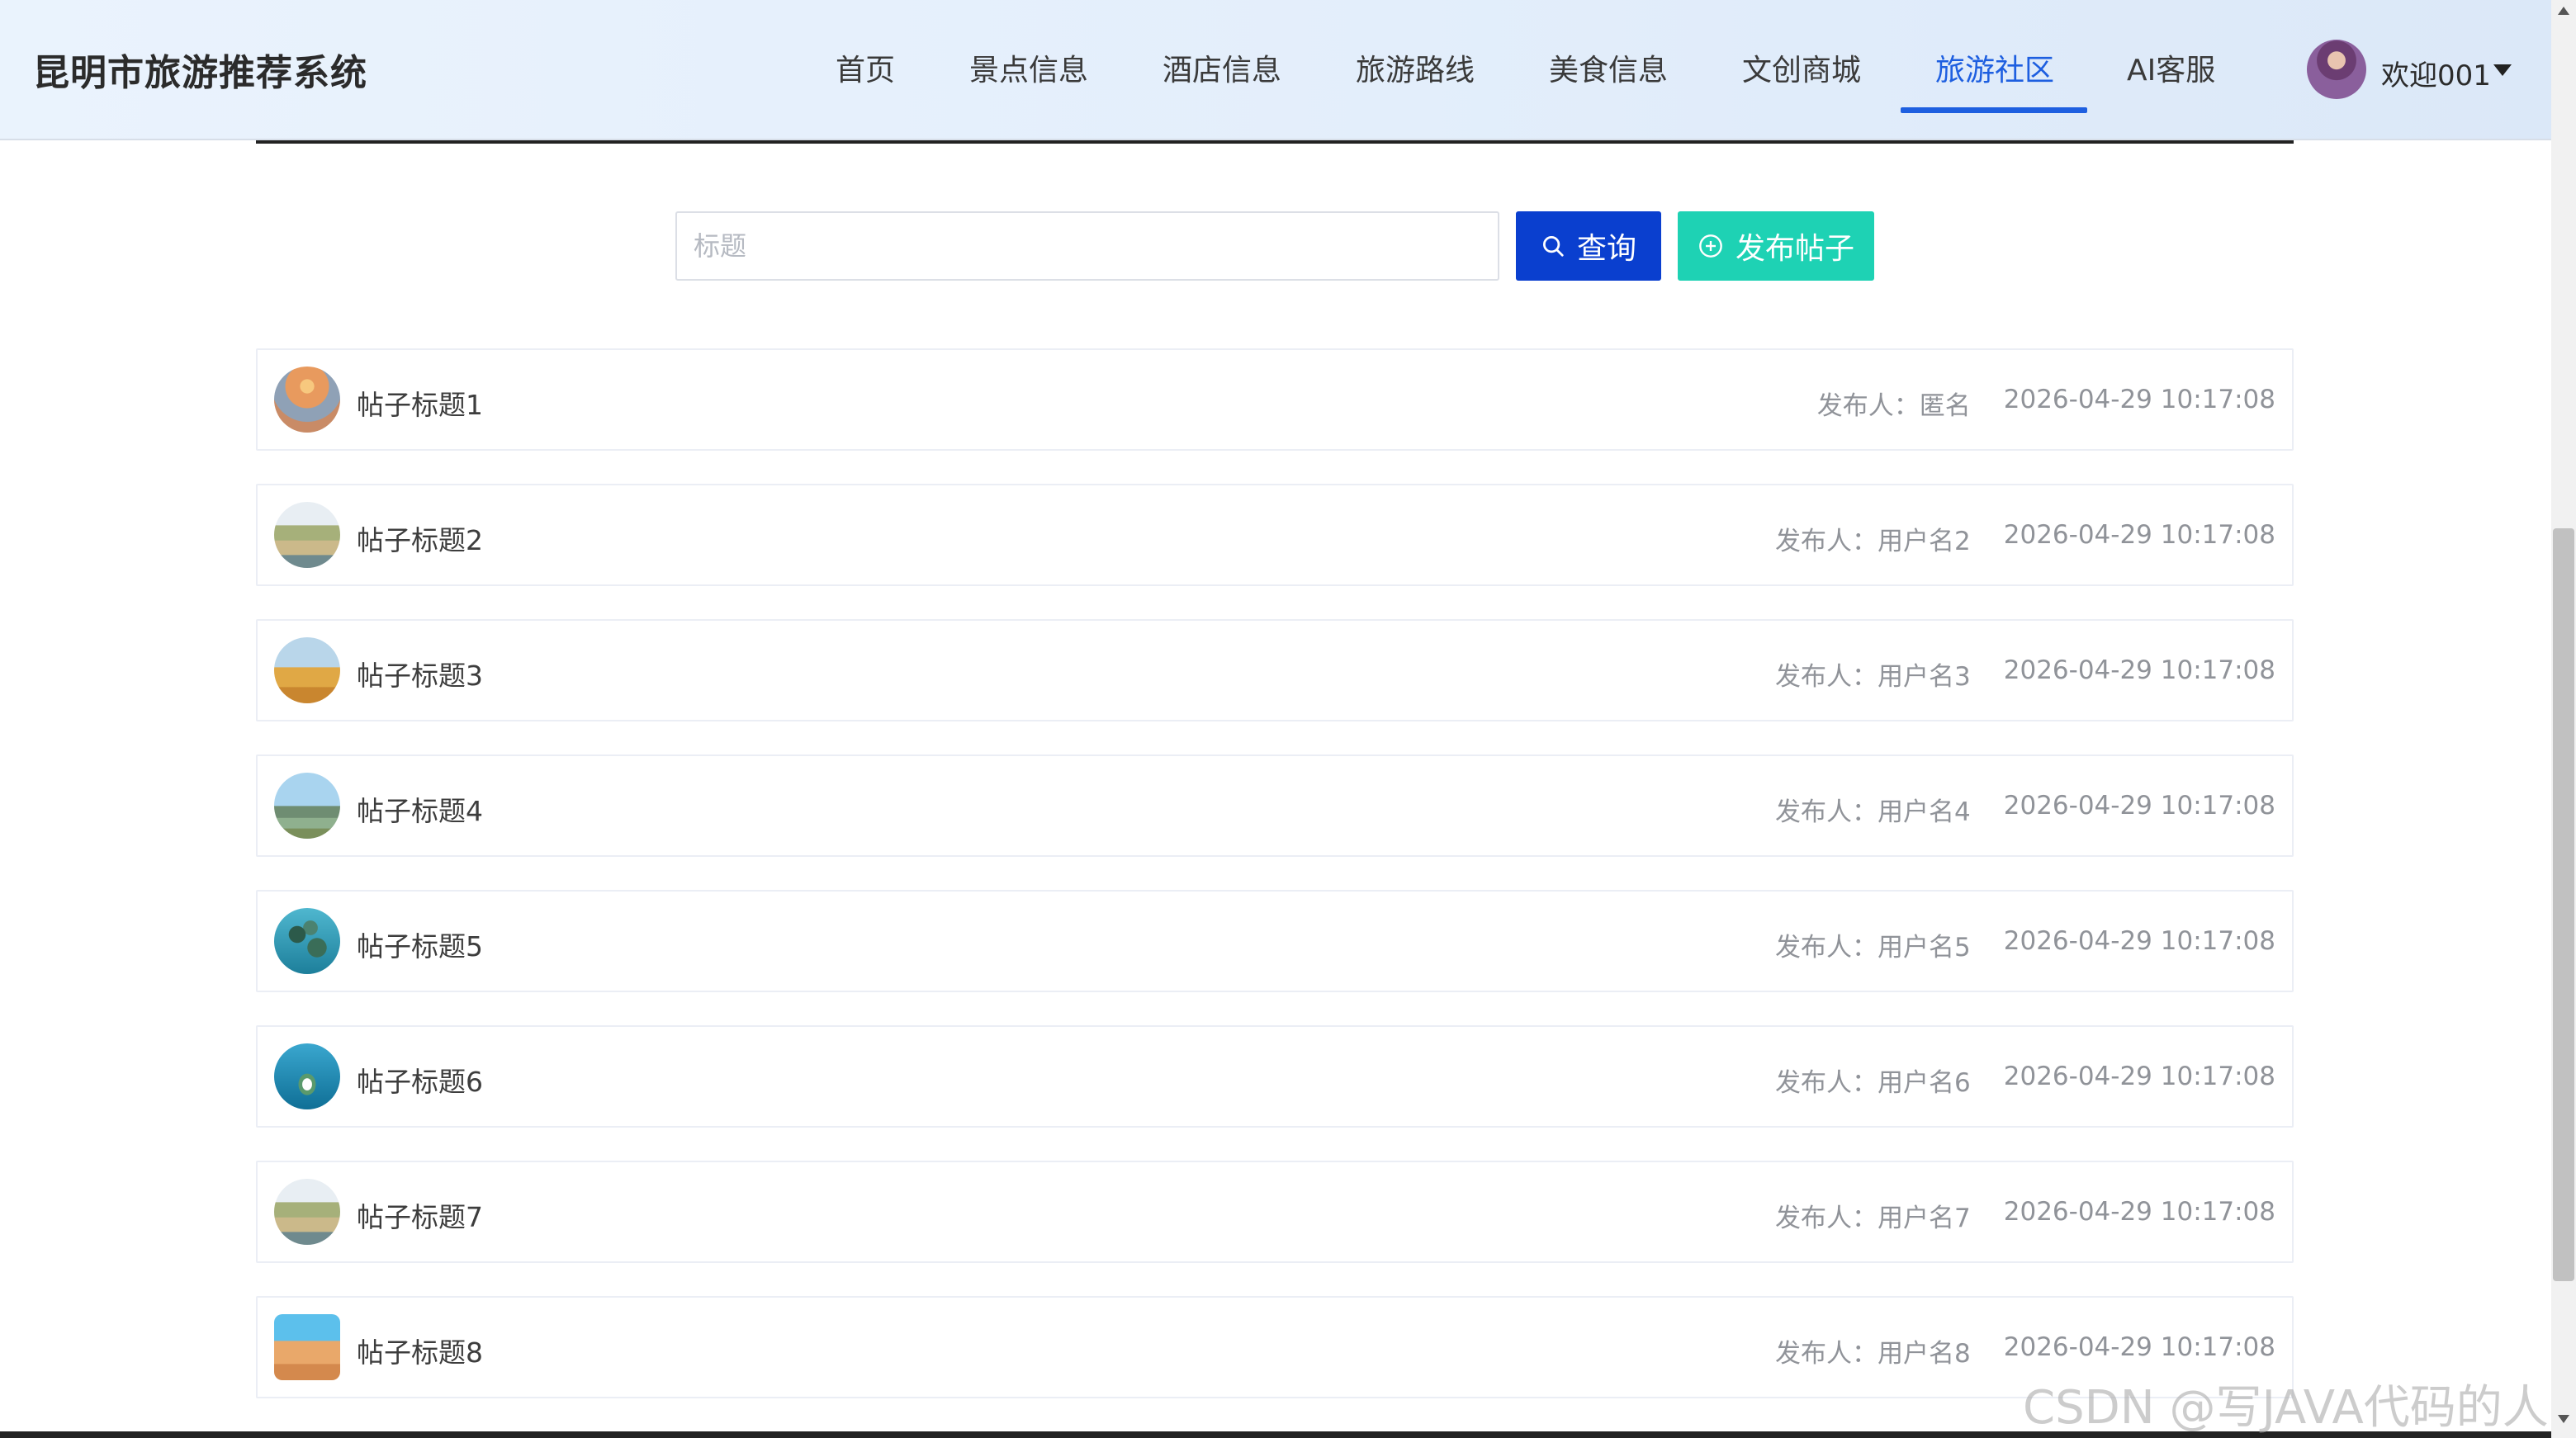  Describe the element at coordinates (1873, 812) in the screenshot. I see `post-author: 发布人：用户名4` at that location.